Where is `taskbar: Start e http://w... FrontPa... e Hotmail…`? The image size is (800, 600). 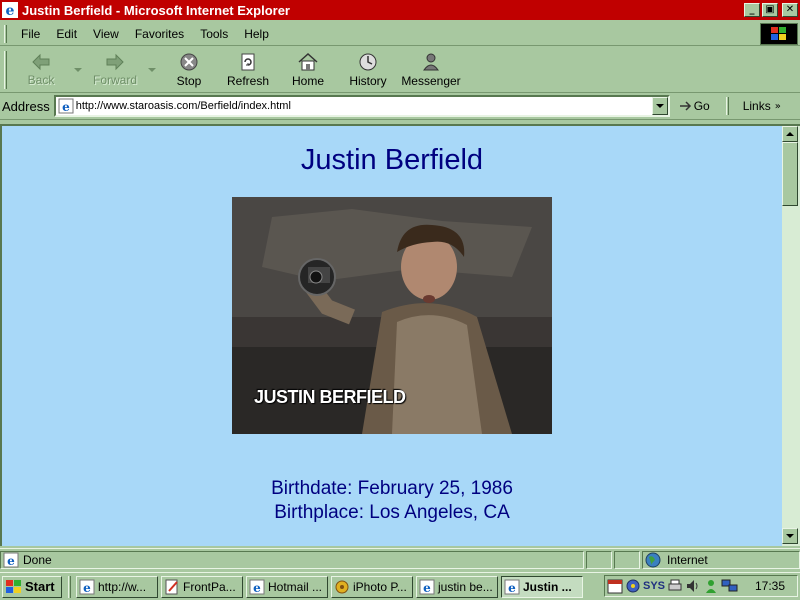
taskbar: Start e http://w... FrontPa... e Hotmail… is located at coordinates (400, 586).